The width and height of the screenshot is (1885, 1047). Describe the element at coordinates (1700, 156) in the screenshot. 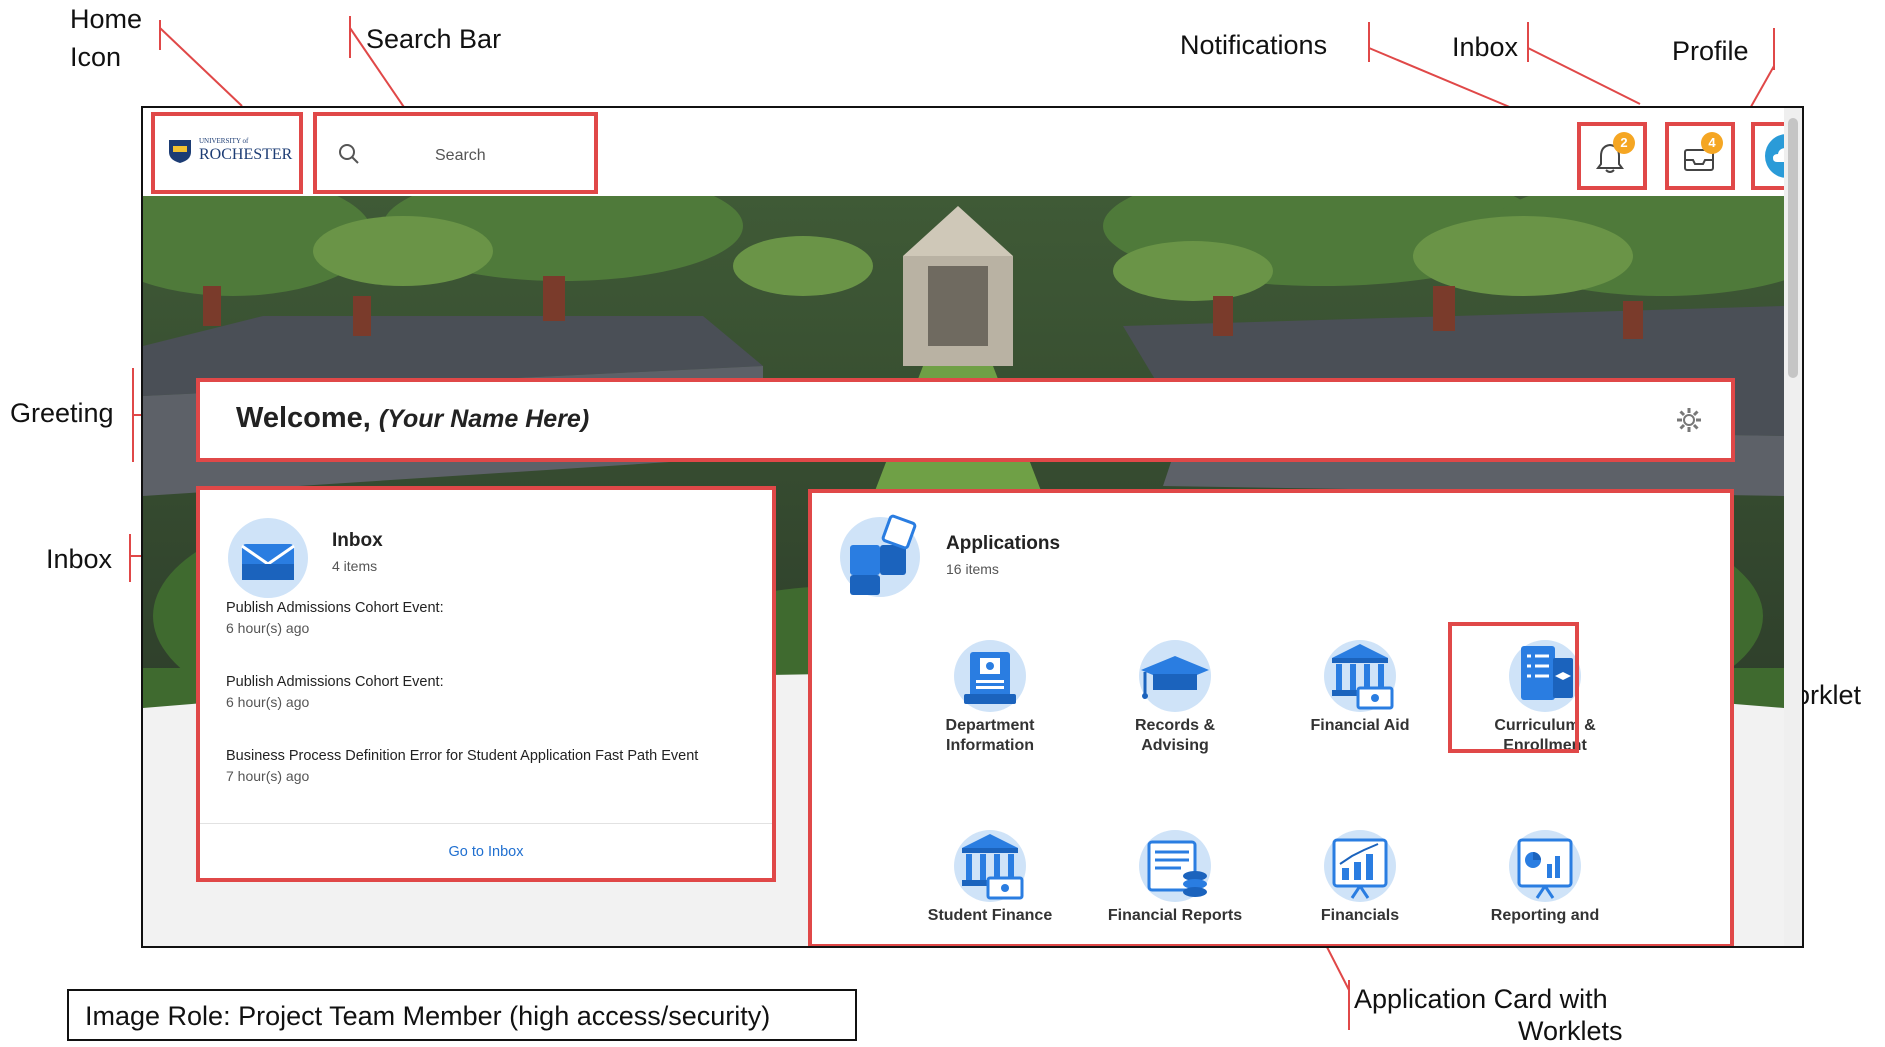

I see `inbox-button: 4` at that location.